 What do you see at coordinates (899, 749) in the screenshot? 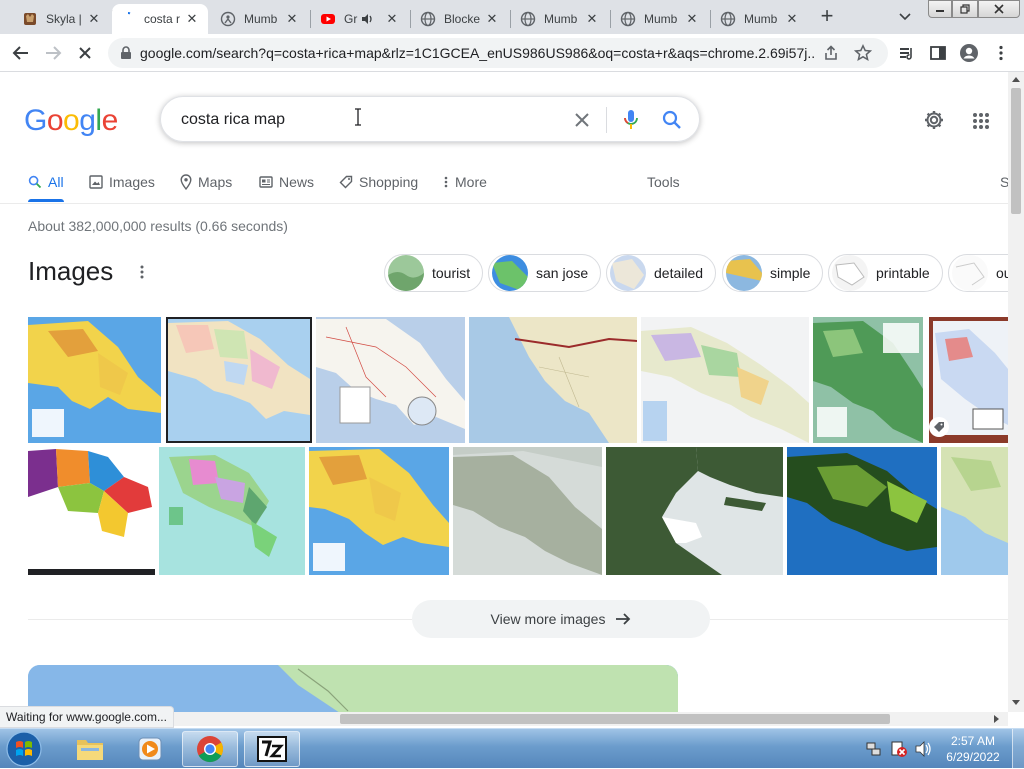
I see `action-center-alert-icon` at bounding box center [899, 749].